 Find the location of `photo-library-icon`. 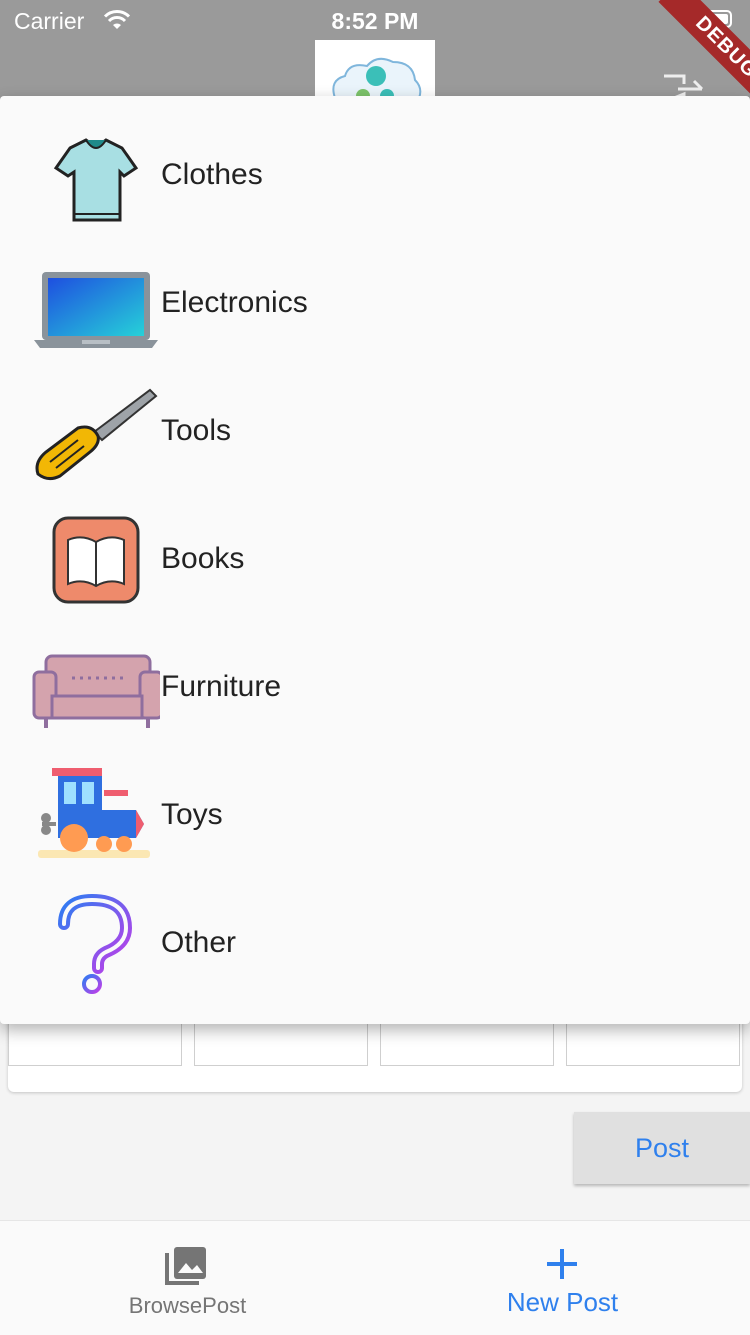

photo-library-icon is located at coordinates (185, 1266).